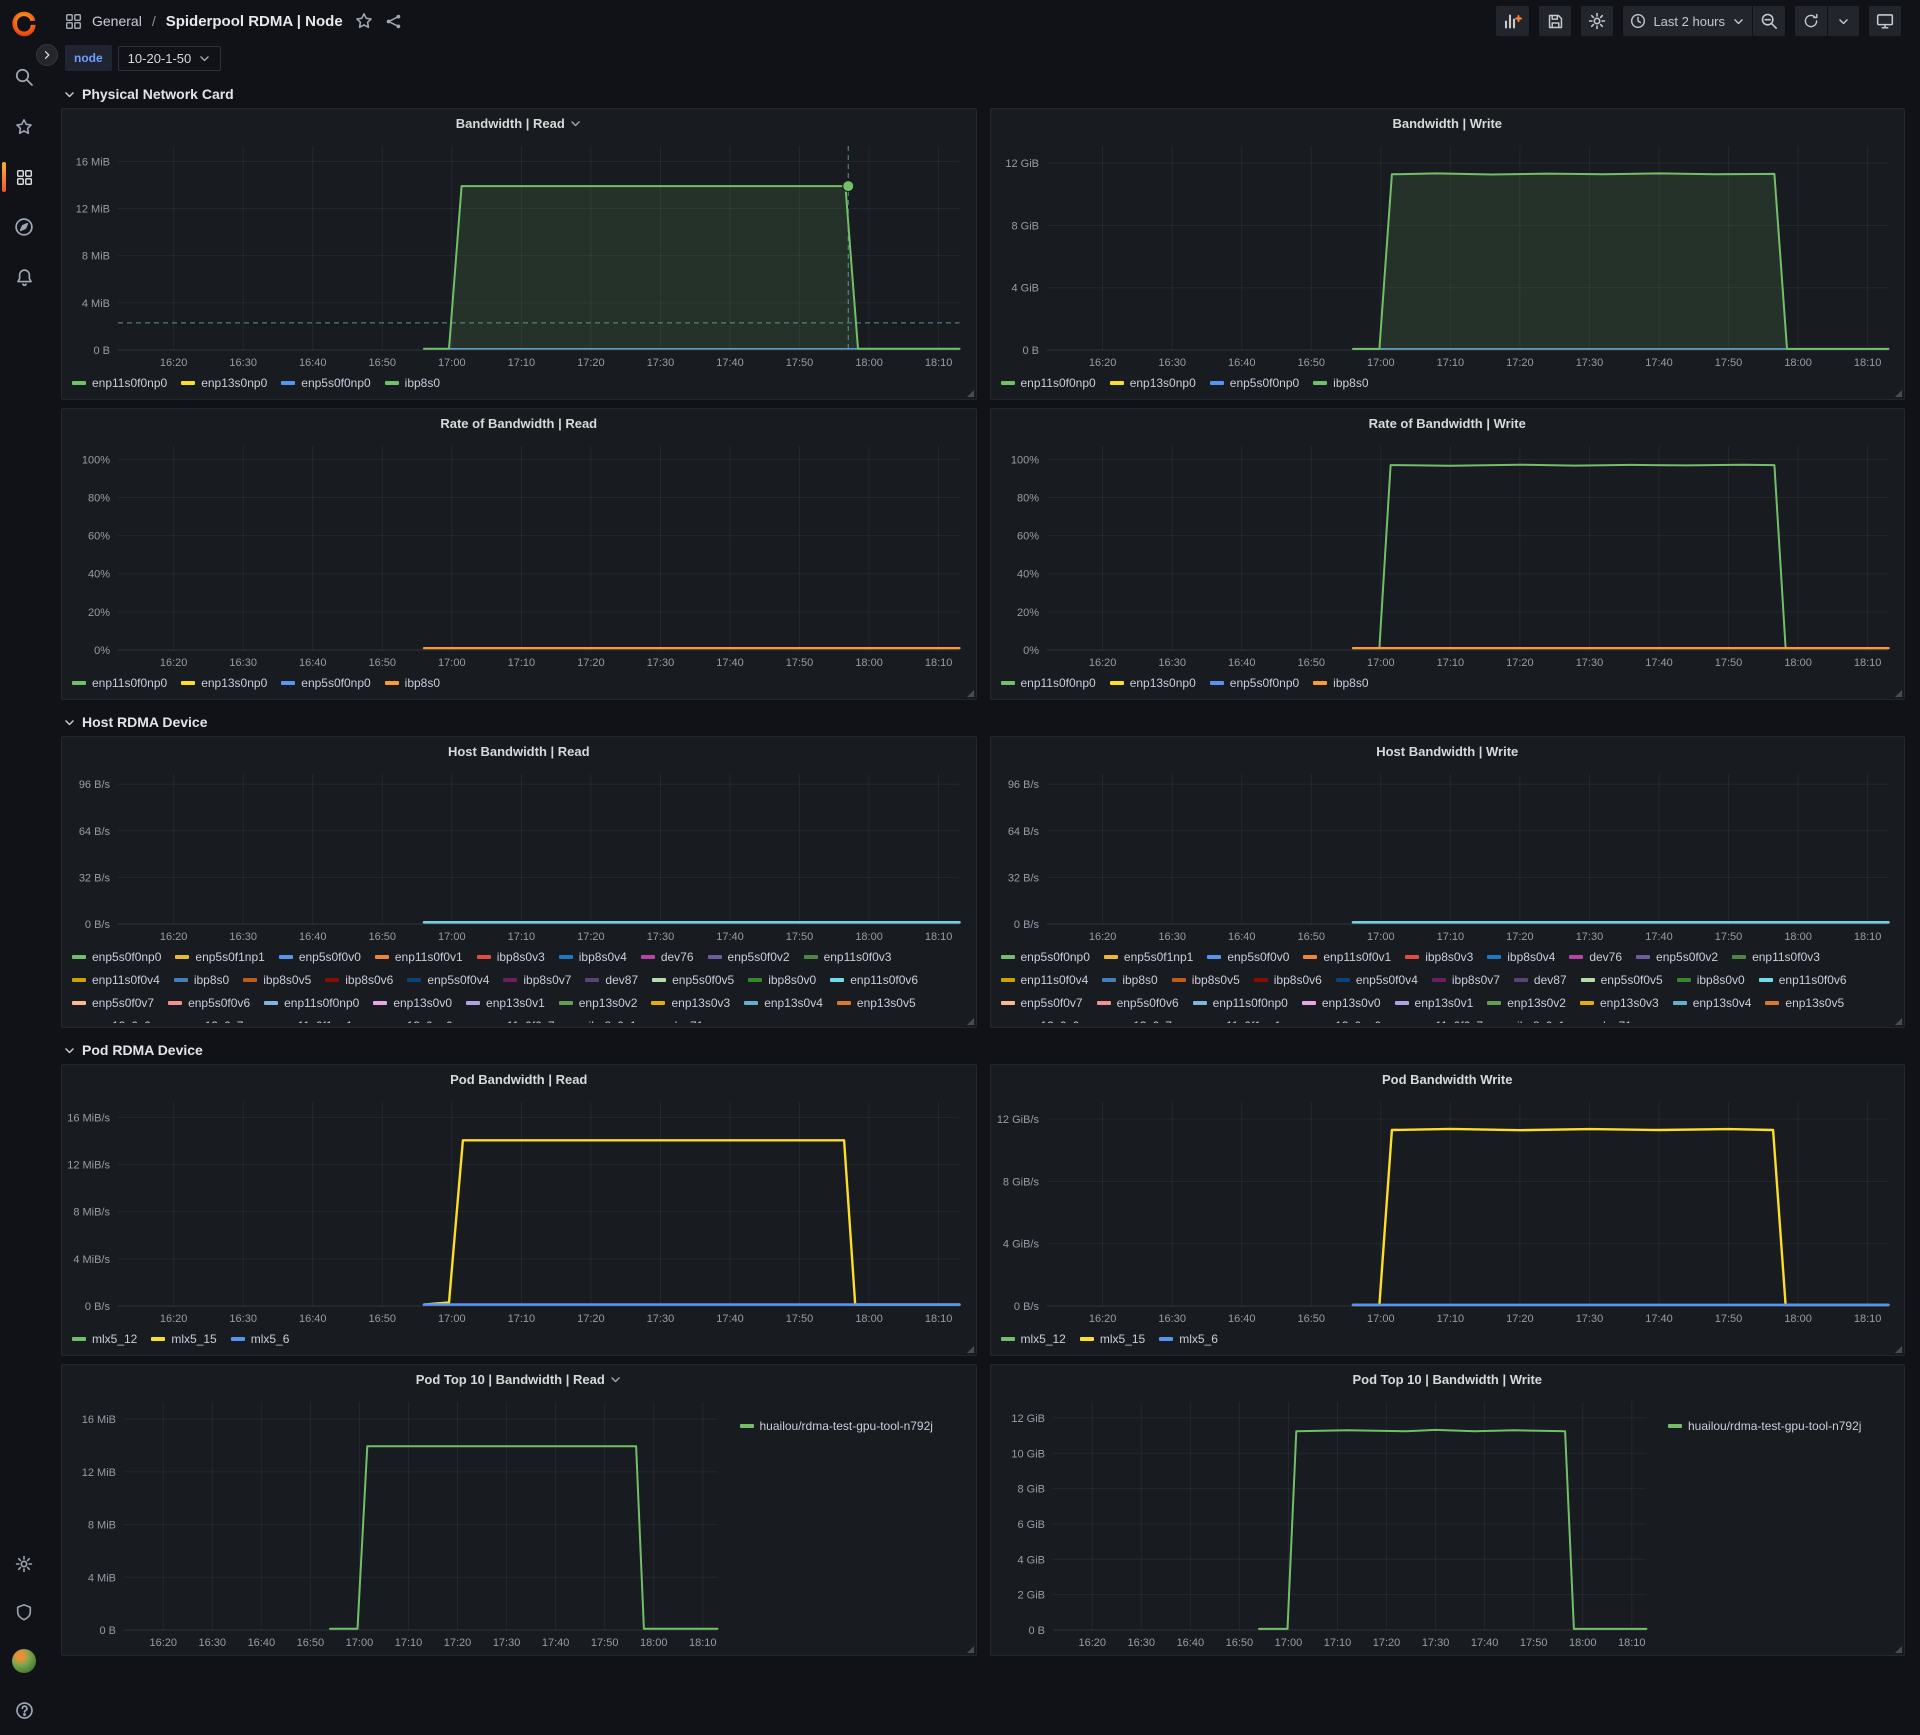  What do you see at coordinates (1811, 21) in the screenshot?
I see `refresh-button` at bounding box center [1811, 21].